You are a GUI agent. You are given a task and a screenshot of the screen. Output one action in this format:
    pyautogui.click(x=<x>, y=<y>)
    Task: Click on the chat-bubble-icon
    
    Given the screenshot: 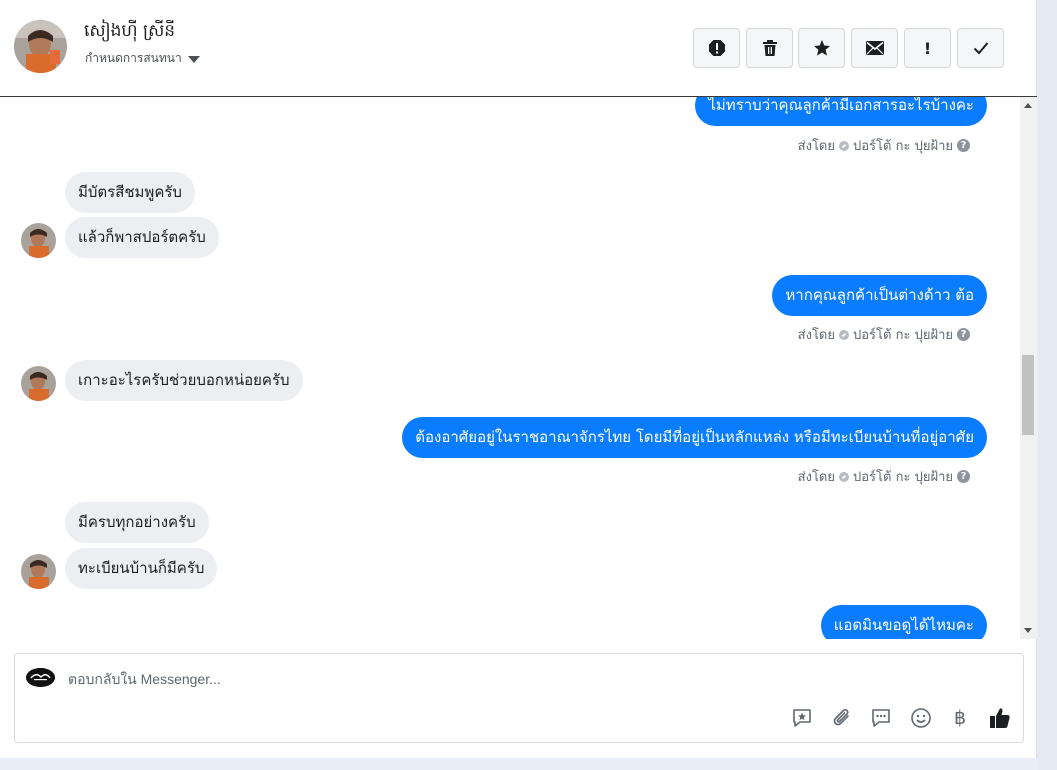 What is the action you would take?
    pyautogui.click(x=881, y=718)
    